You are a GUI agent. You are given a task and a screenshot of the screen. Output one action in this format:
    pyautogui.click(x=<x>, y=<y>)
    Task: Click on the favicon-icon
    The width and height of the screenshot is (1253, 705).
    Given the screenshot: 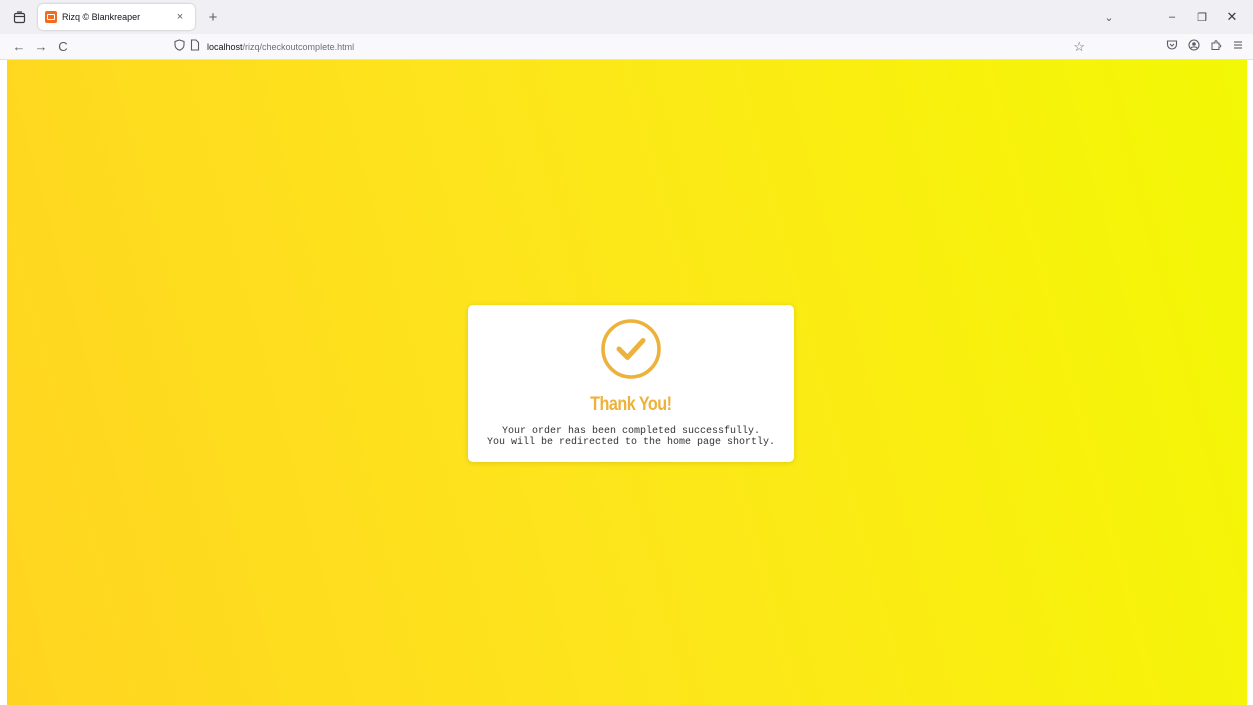 What is the action you would take?
    pyautogui.click(x=51, y=17)
    